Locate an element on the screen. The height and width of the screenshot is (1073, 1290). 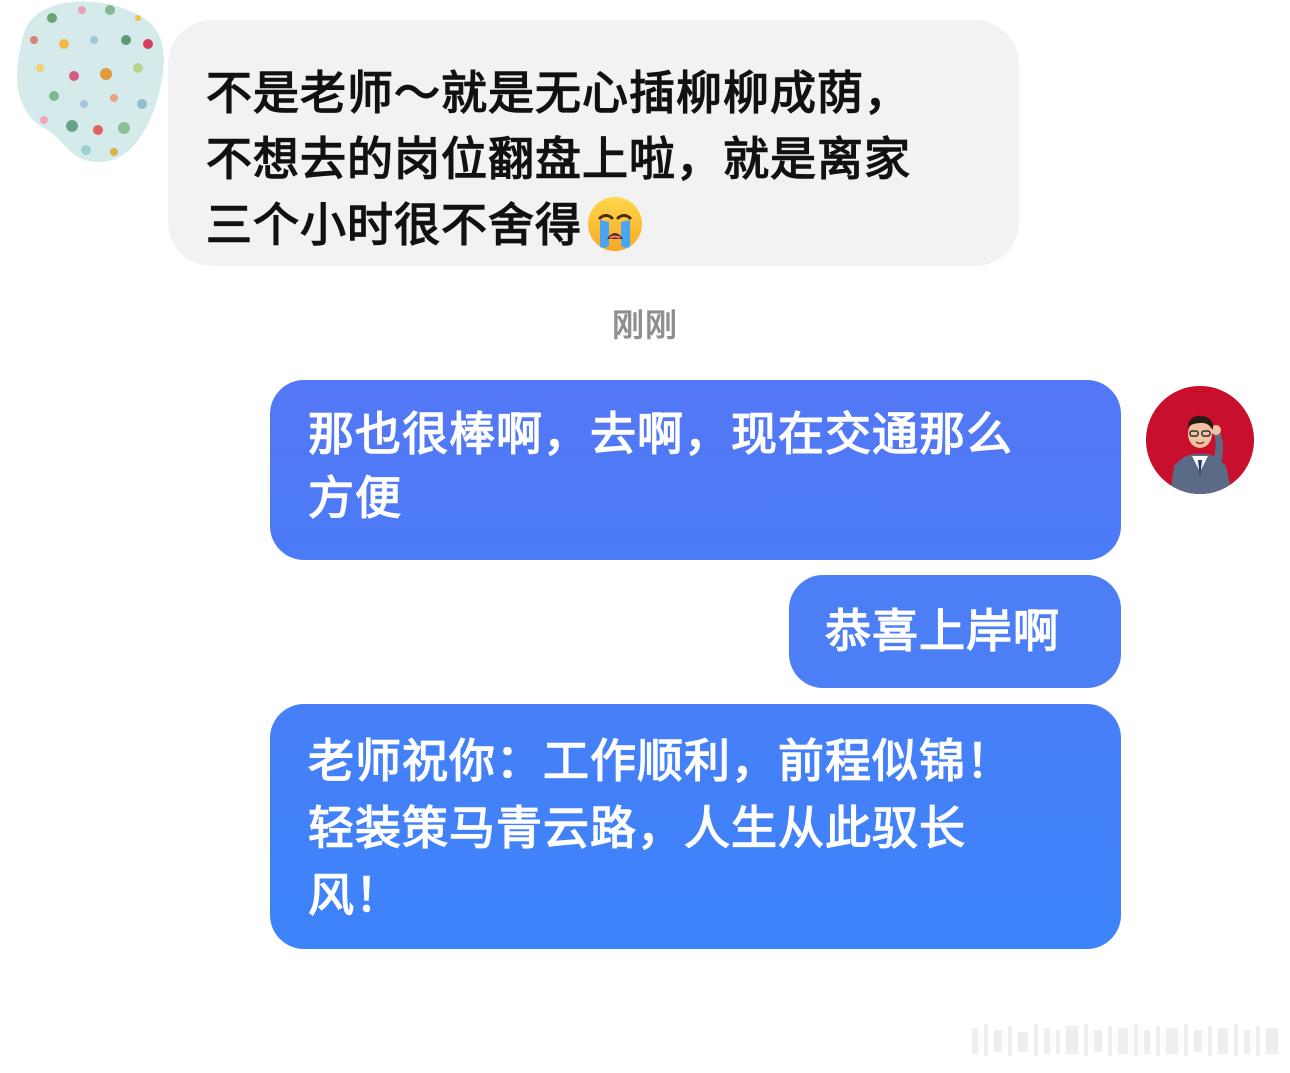
user-avatar is located at coordinates (1200, 440).